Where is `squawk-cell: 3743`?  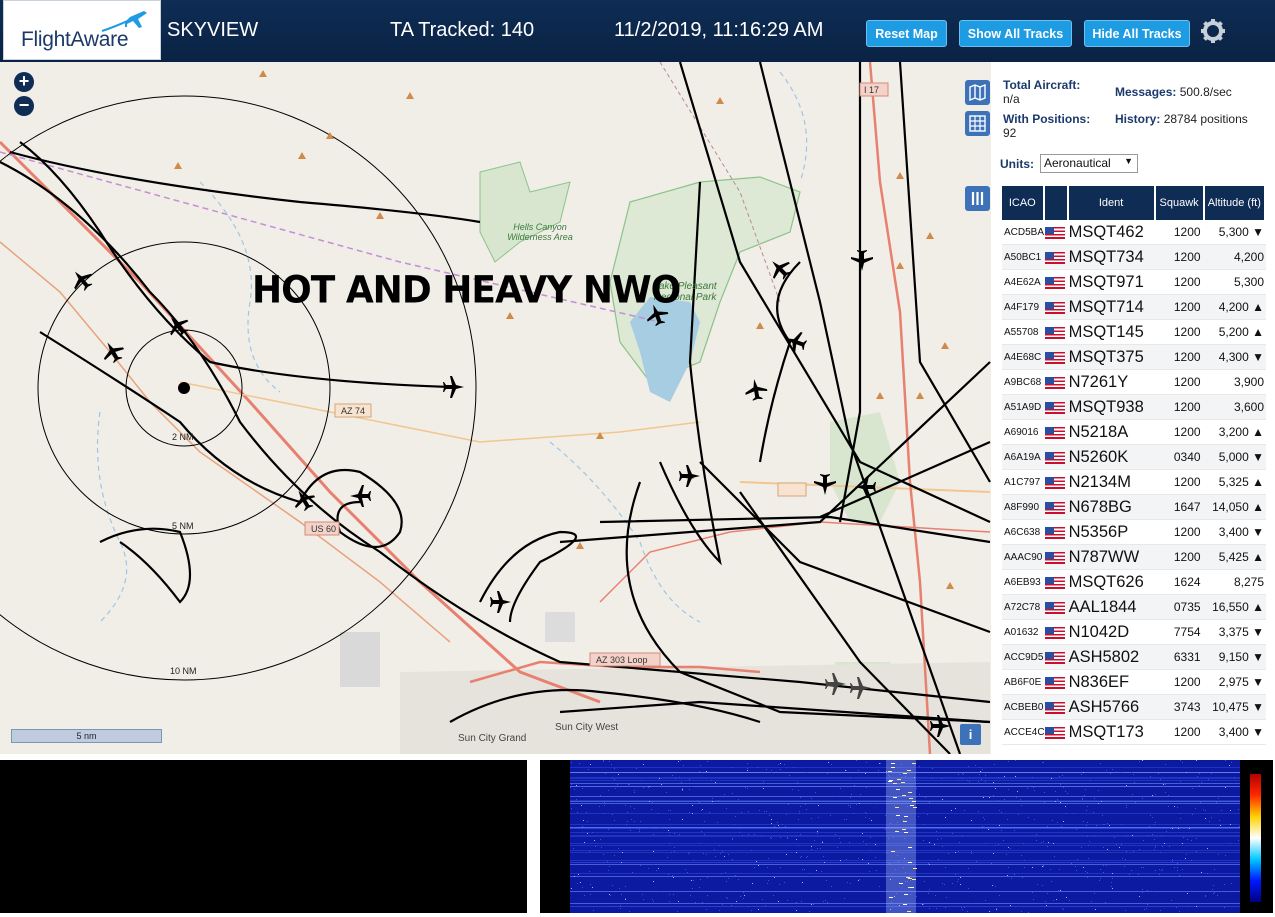
squawk-cell: 3743 is located at coordinates (1180, 707).